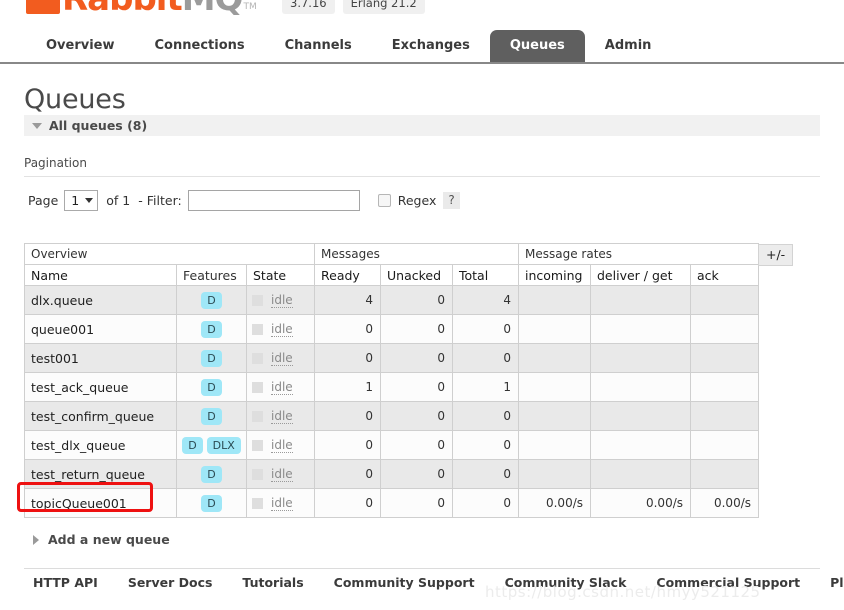 Image resolution: width=844 pixels, height=610 pixels. Describe the element at coordinates (566, 582) in the screenshot. I see `footer-link-community-slack: Community Slack` at that location.